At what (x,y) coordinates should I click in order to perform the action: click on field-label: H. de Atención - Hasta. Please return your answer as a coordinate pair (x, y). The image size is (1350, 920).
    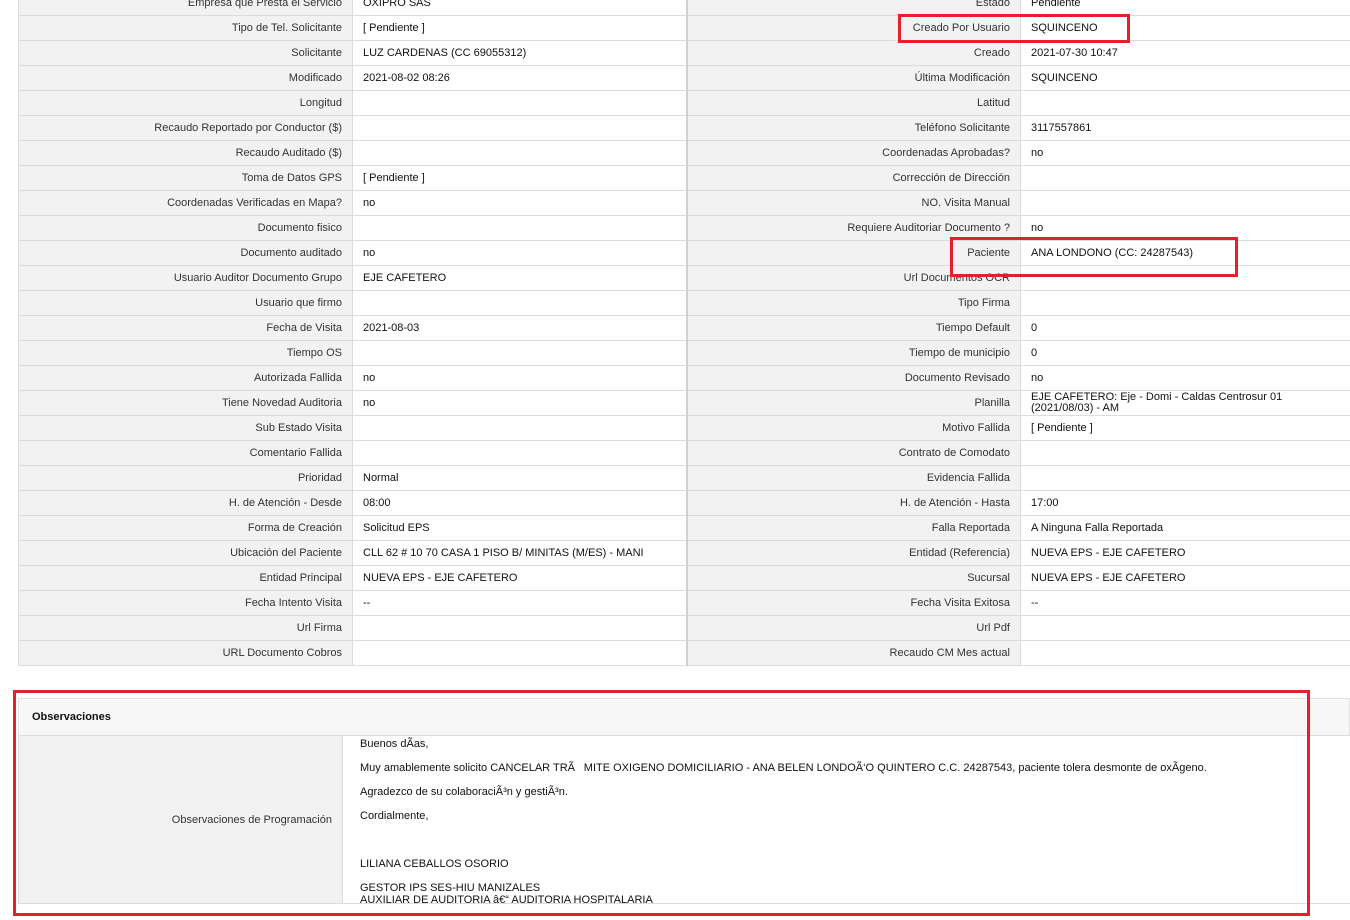
    Looking at the image, I should click on (853, 503).